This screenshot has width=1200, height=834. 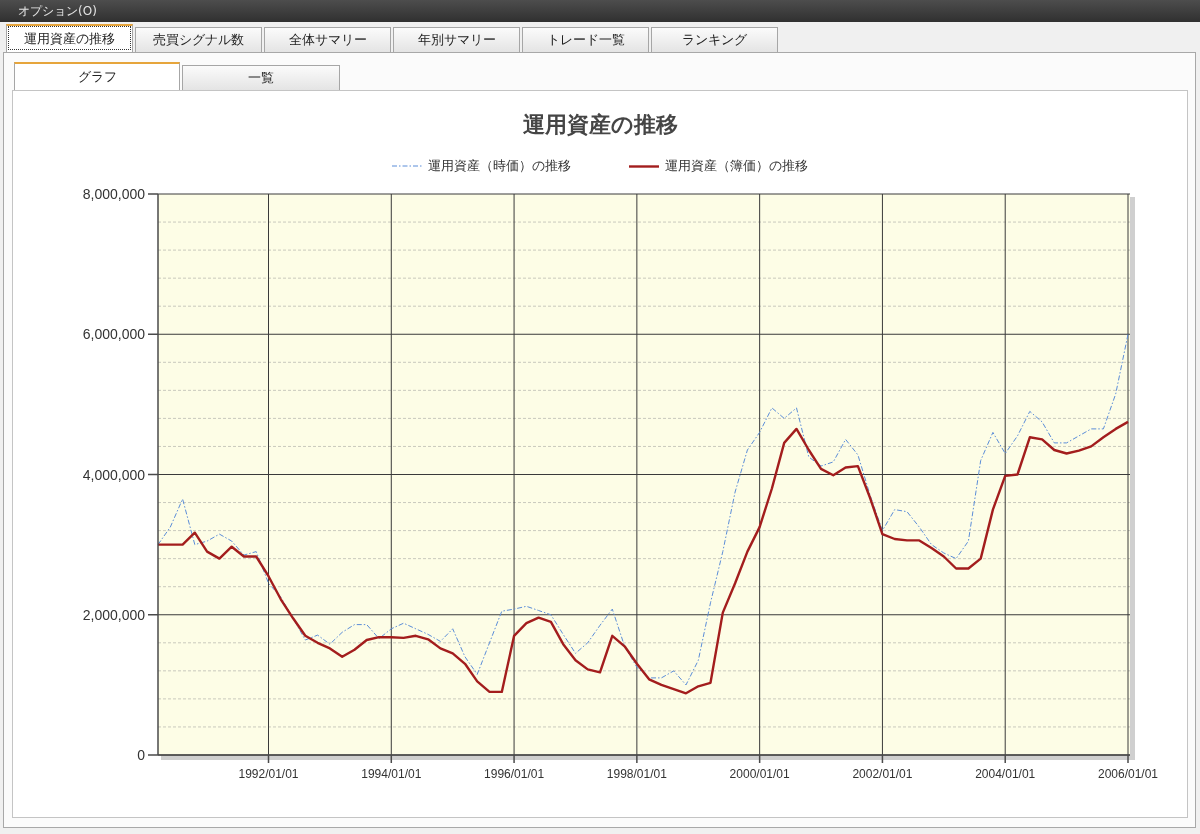 I want to click on axis-label: 1996/01/01, so click(x=514, y=774).